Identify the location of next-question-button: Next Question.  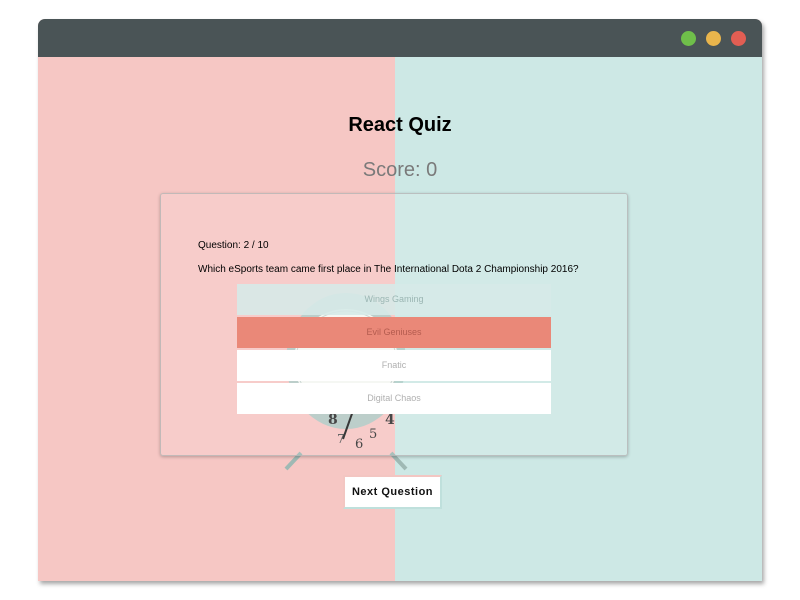
(392, 492).